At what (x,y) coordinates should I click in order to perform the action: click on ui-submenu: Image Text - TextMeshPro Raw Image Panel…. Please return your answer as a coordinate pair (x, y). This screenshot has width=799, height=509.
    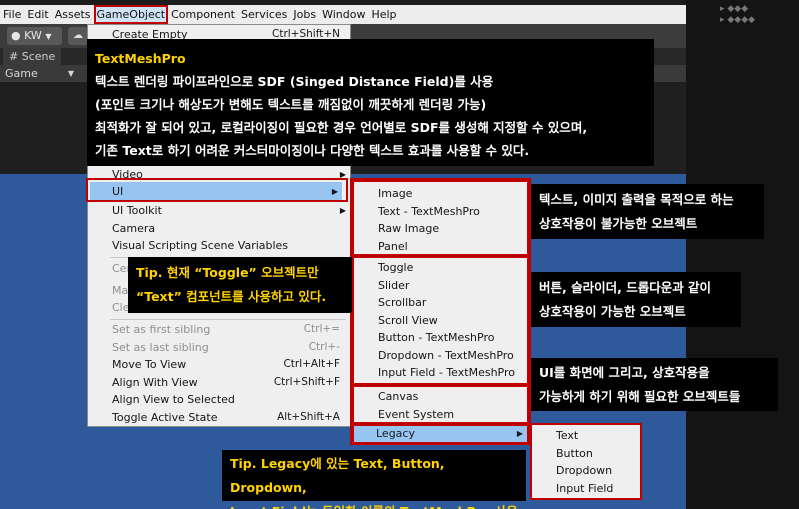
    Looking at the image, I should click on (440, 311).